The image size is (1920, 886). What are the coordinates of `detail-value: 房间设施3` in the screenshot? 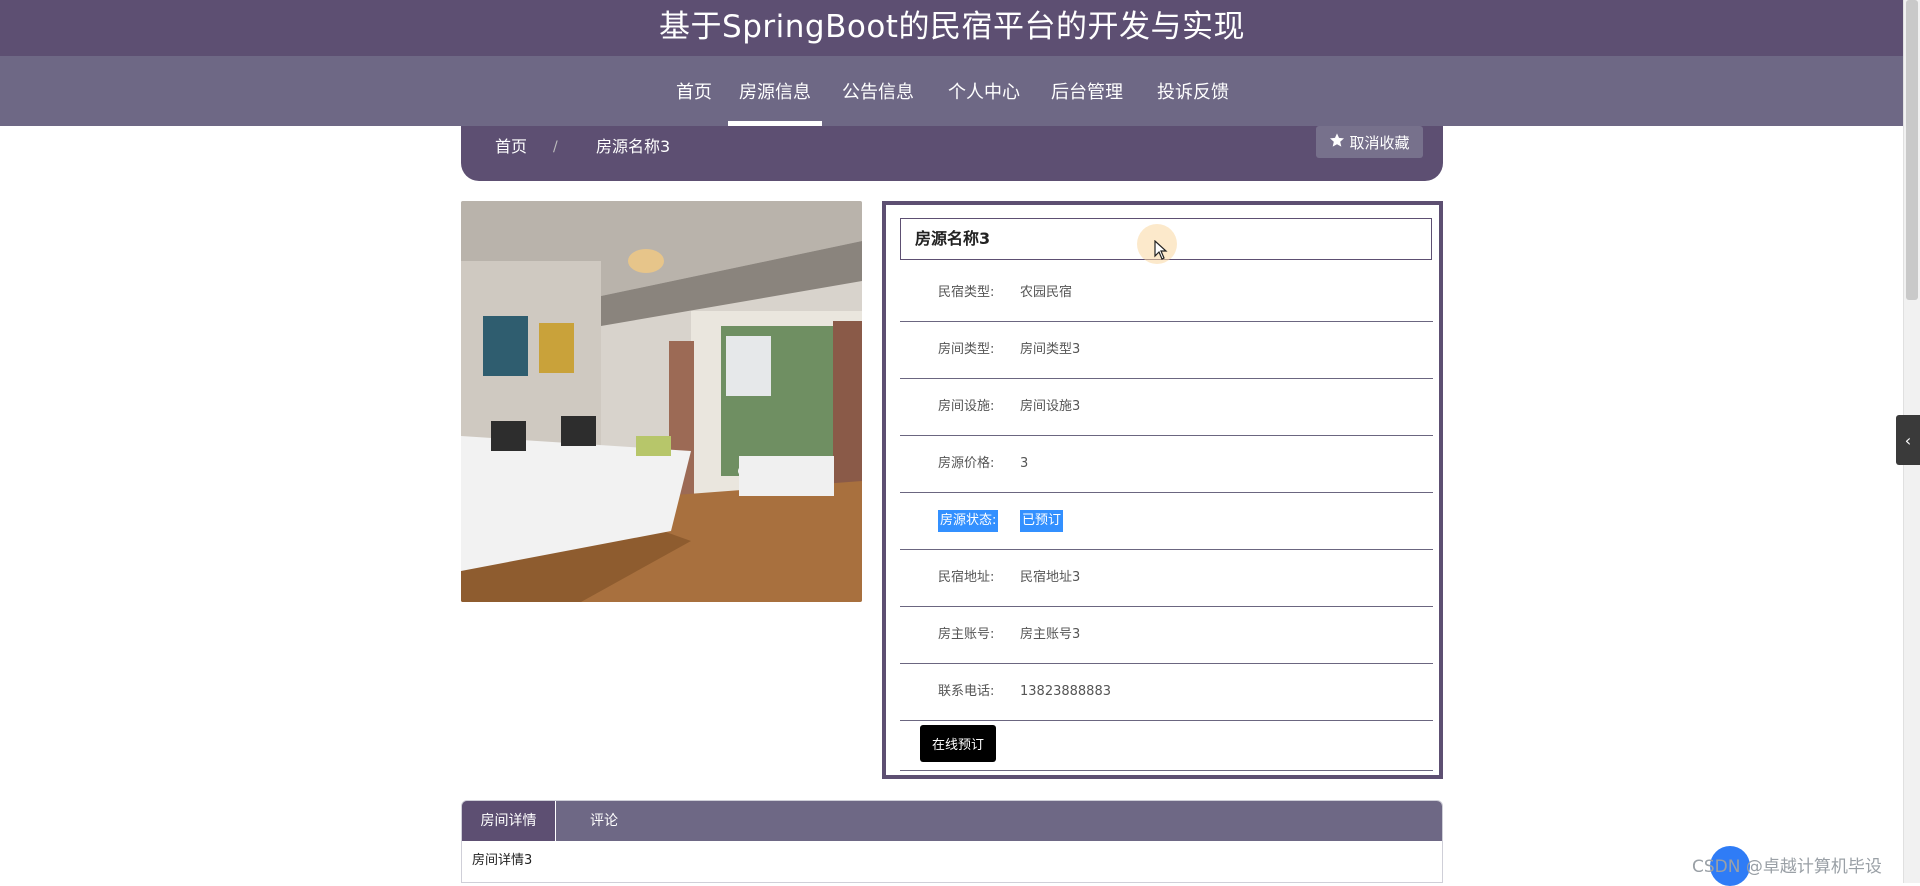 It's located at (1050, 406).